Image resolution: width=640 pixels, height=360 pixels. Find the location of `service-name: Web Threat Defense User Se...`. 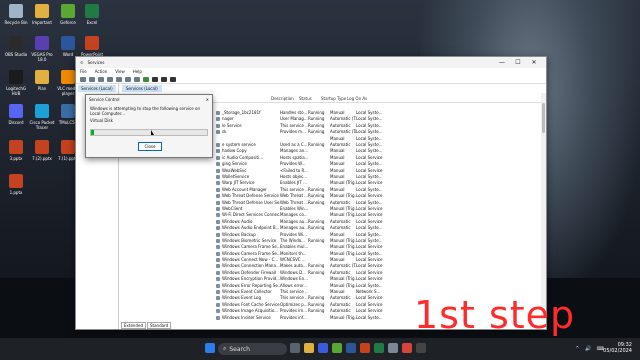

service-name: Web Threat Defense User Se... is located at coordinates (246, 202).